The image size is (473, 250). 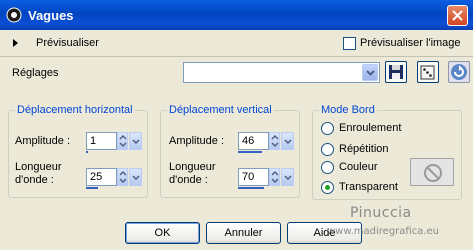 What do you see at coordinates (236, 43) in the screenshot?
I see `preview-row: Prévisualiser Prévisualiser l'image` at bounding box center [236, 43].